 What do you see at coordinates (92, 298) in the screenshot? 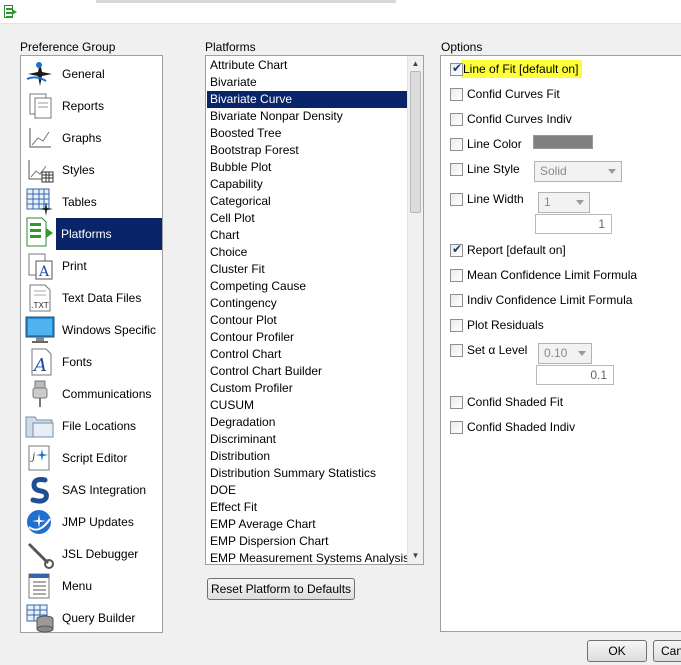
I see `pref-item-text-data-files: .TXT Text Data Files` at bounding box center [92, 298].